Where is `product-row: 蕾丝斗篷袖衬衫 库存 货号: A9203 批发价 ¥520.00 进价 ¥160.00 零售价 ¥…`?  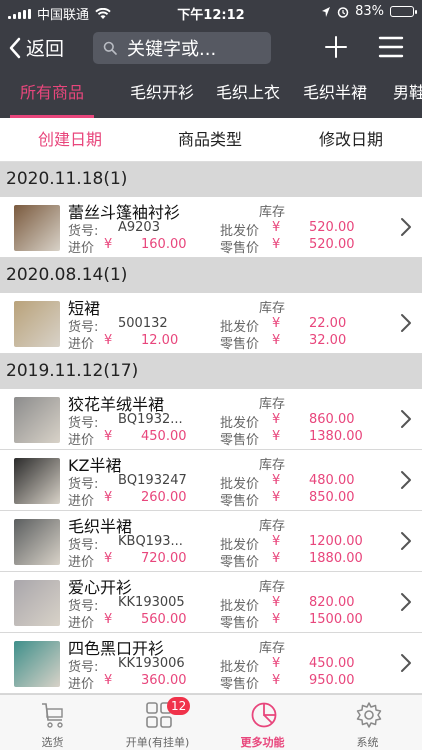
product-row: 蕾丝斗篷袖衬衫 库存 货号: A9203 批发价 ¥520.00 进价 ¥160.00 零售价 ¥… is located at coordinates (211, 227).